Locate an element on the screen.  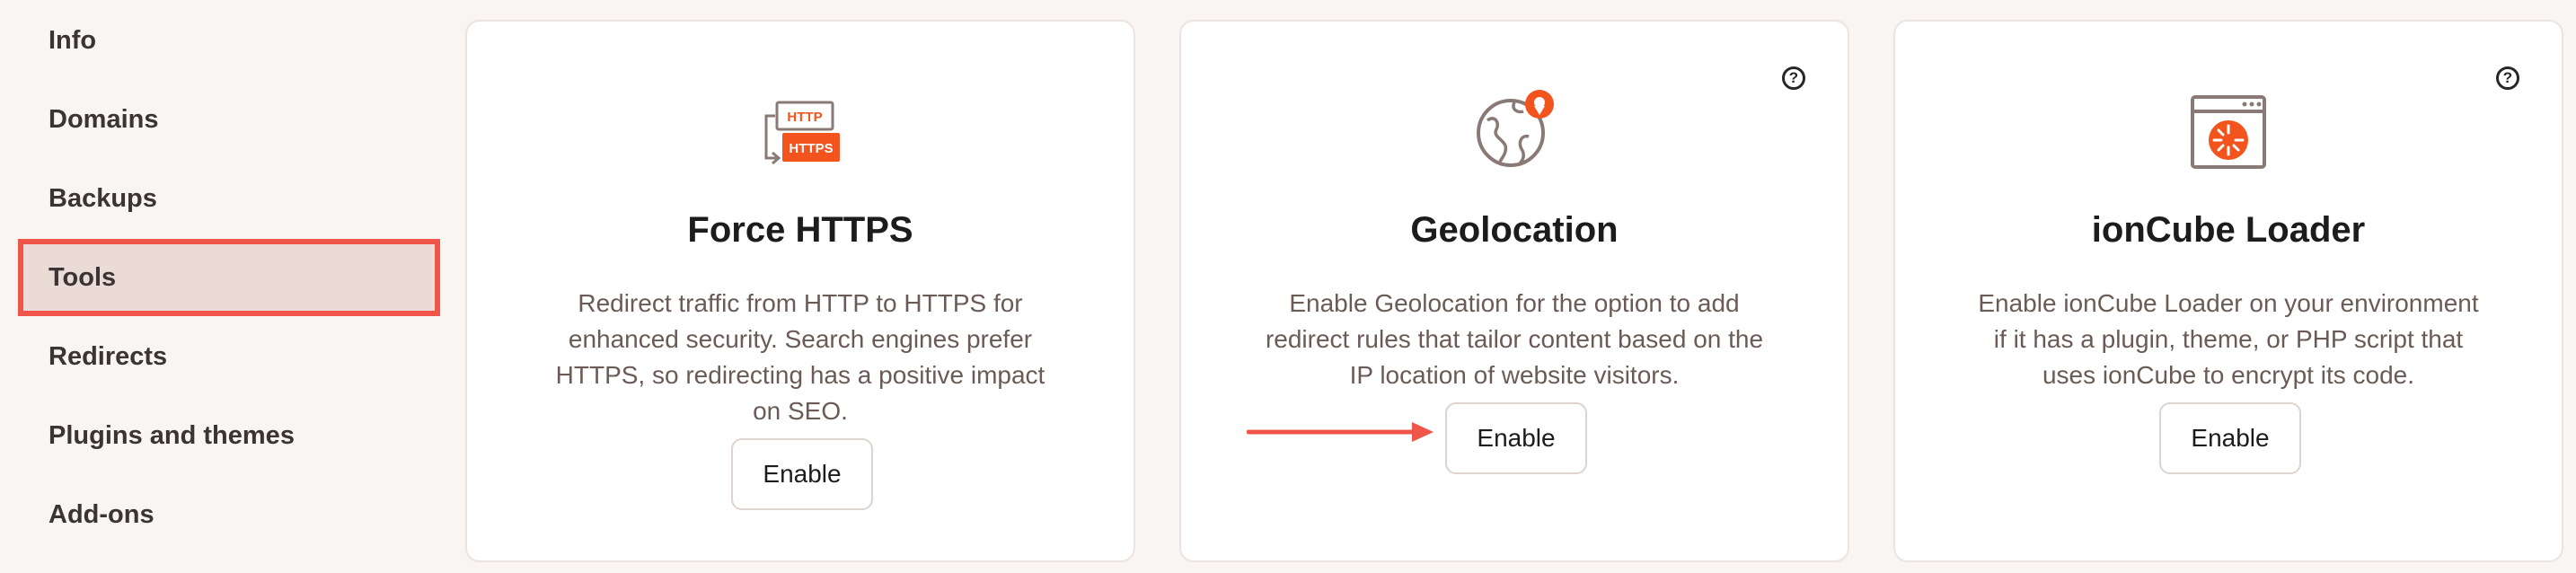
sidebar-item-tools: Tools is located at coordinates (229, 277).